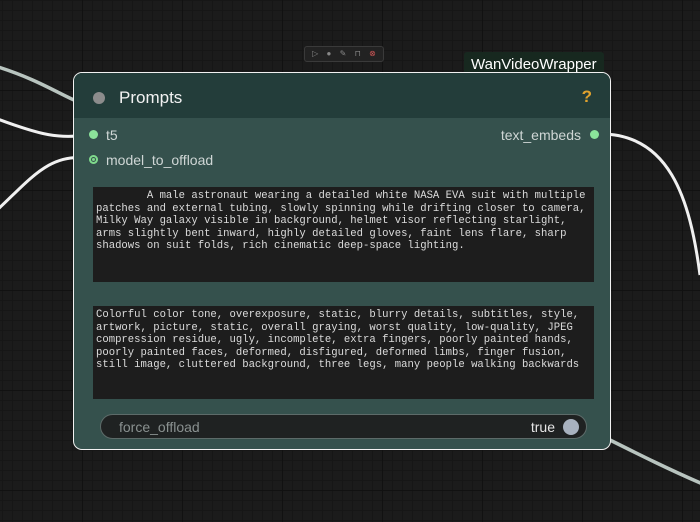 This screenshot has width=700, height=522. What do you see at coordinates (93, 159) in the screenshot?
I see `input-slot-model-to-offload` at bounding box center [93, 159].